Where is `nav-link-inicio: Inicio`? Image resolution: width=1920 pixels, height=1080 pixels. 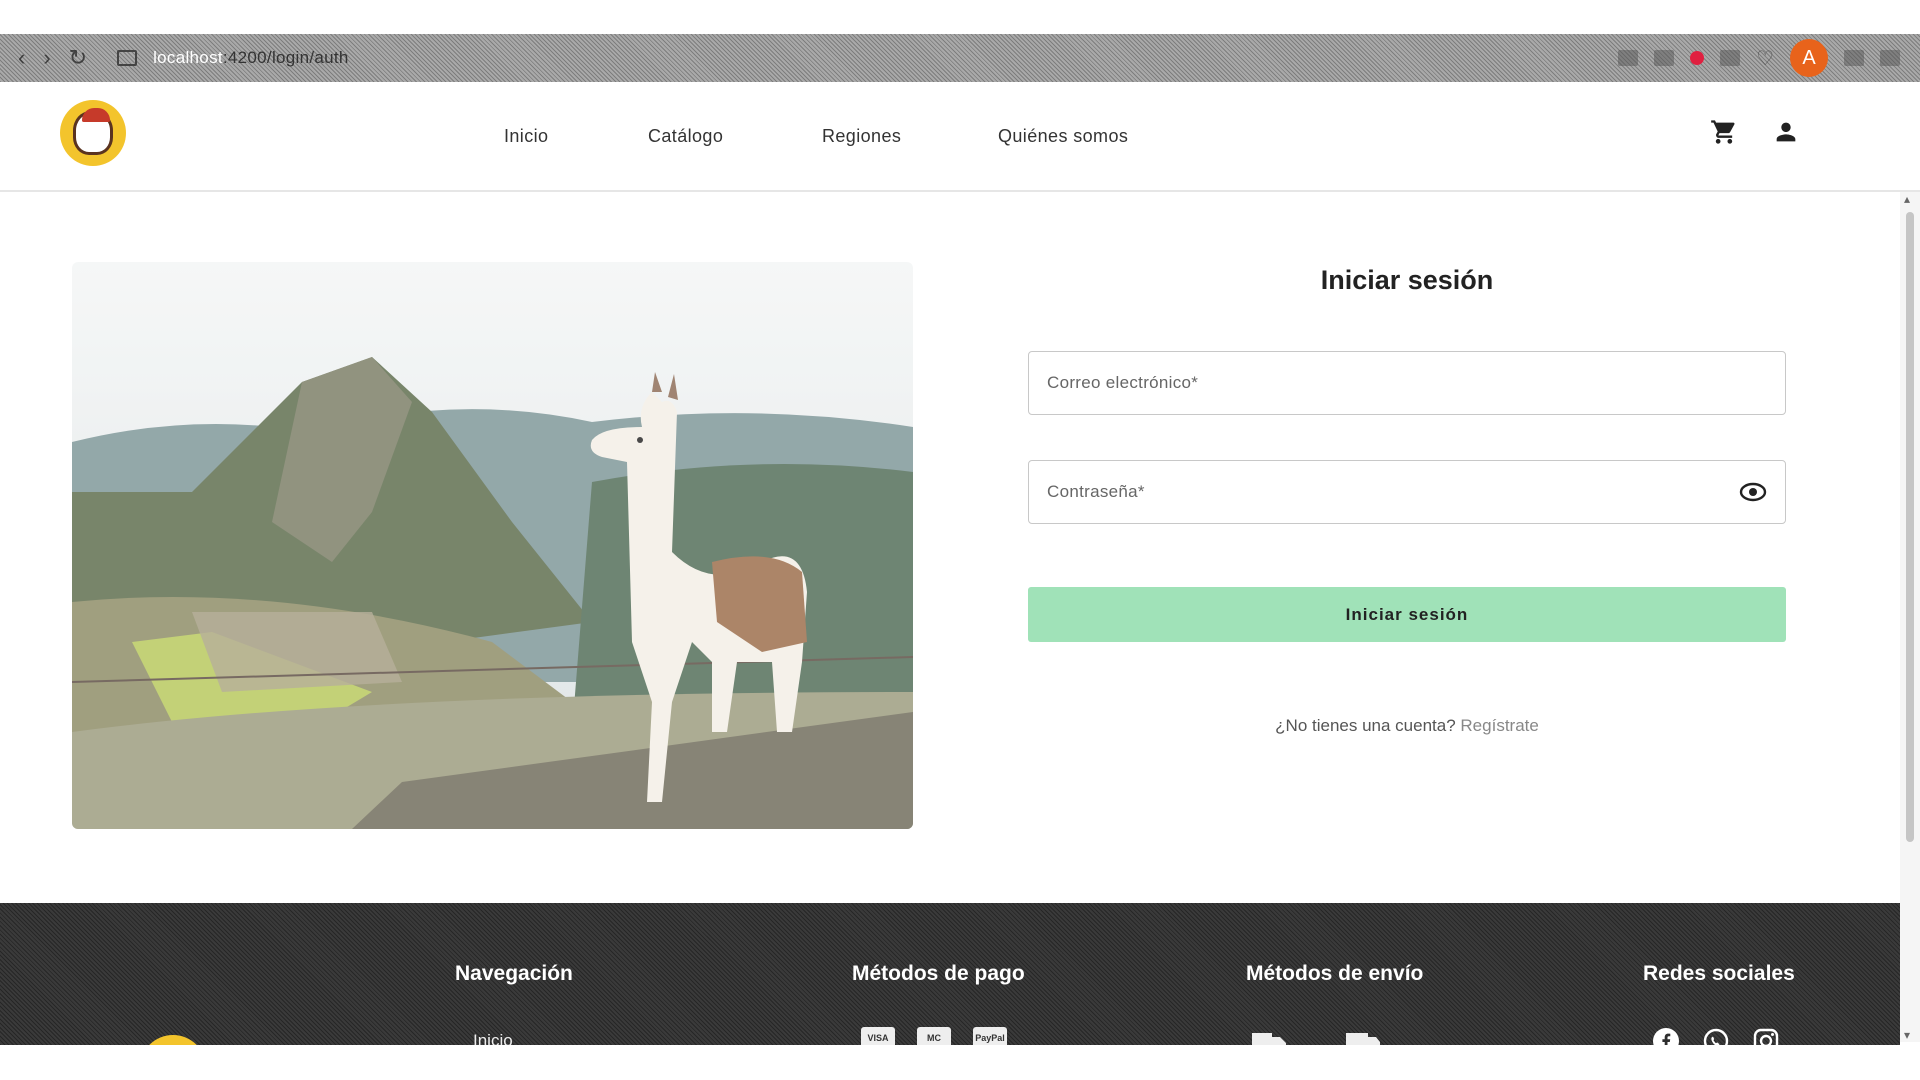
nav-link-inicio: Inicio is located at coordinates (526, 136).